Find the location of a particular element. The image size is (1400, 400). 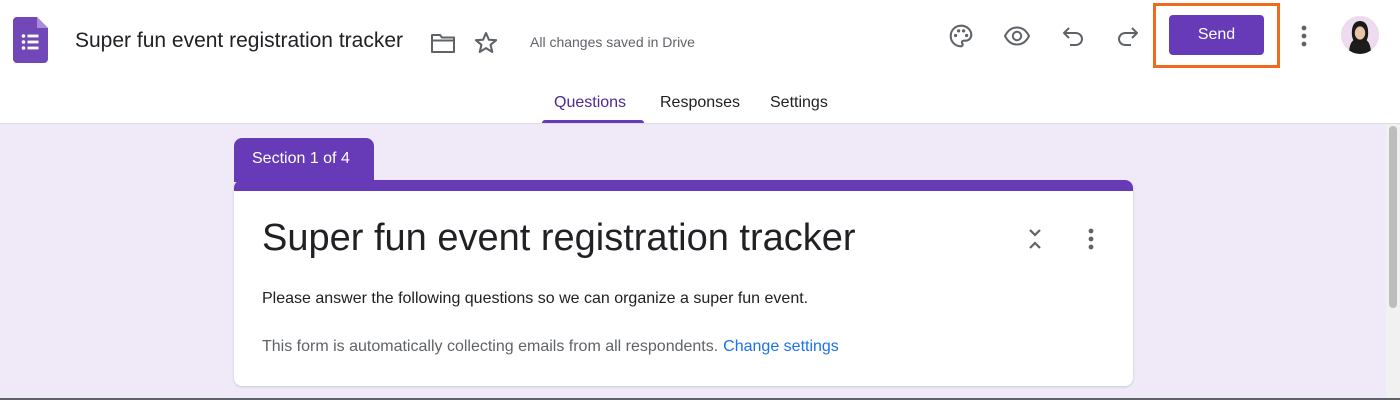

undo-icon is located at coordinates (1073, 36).